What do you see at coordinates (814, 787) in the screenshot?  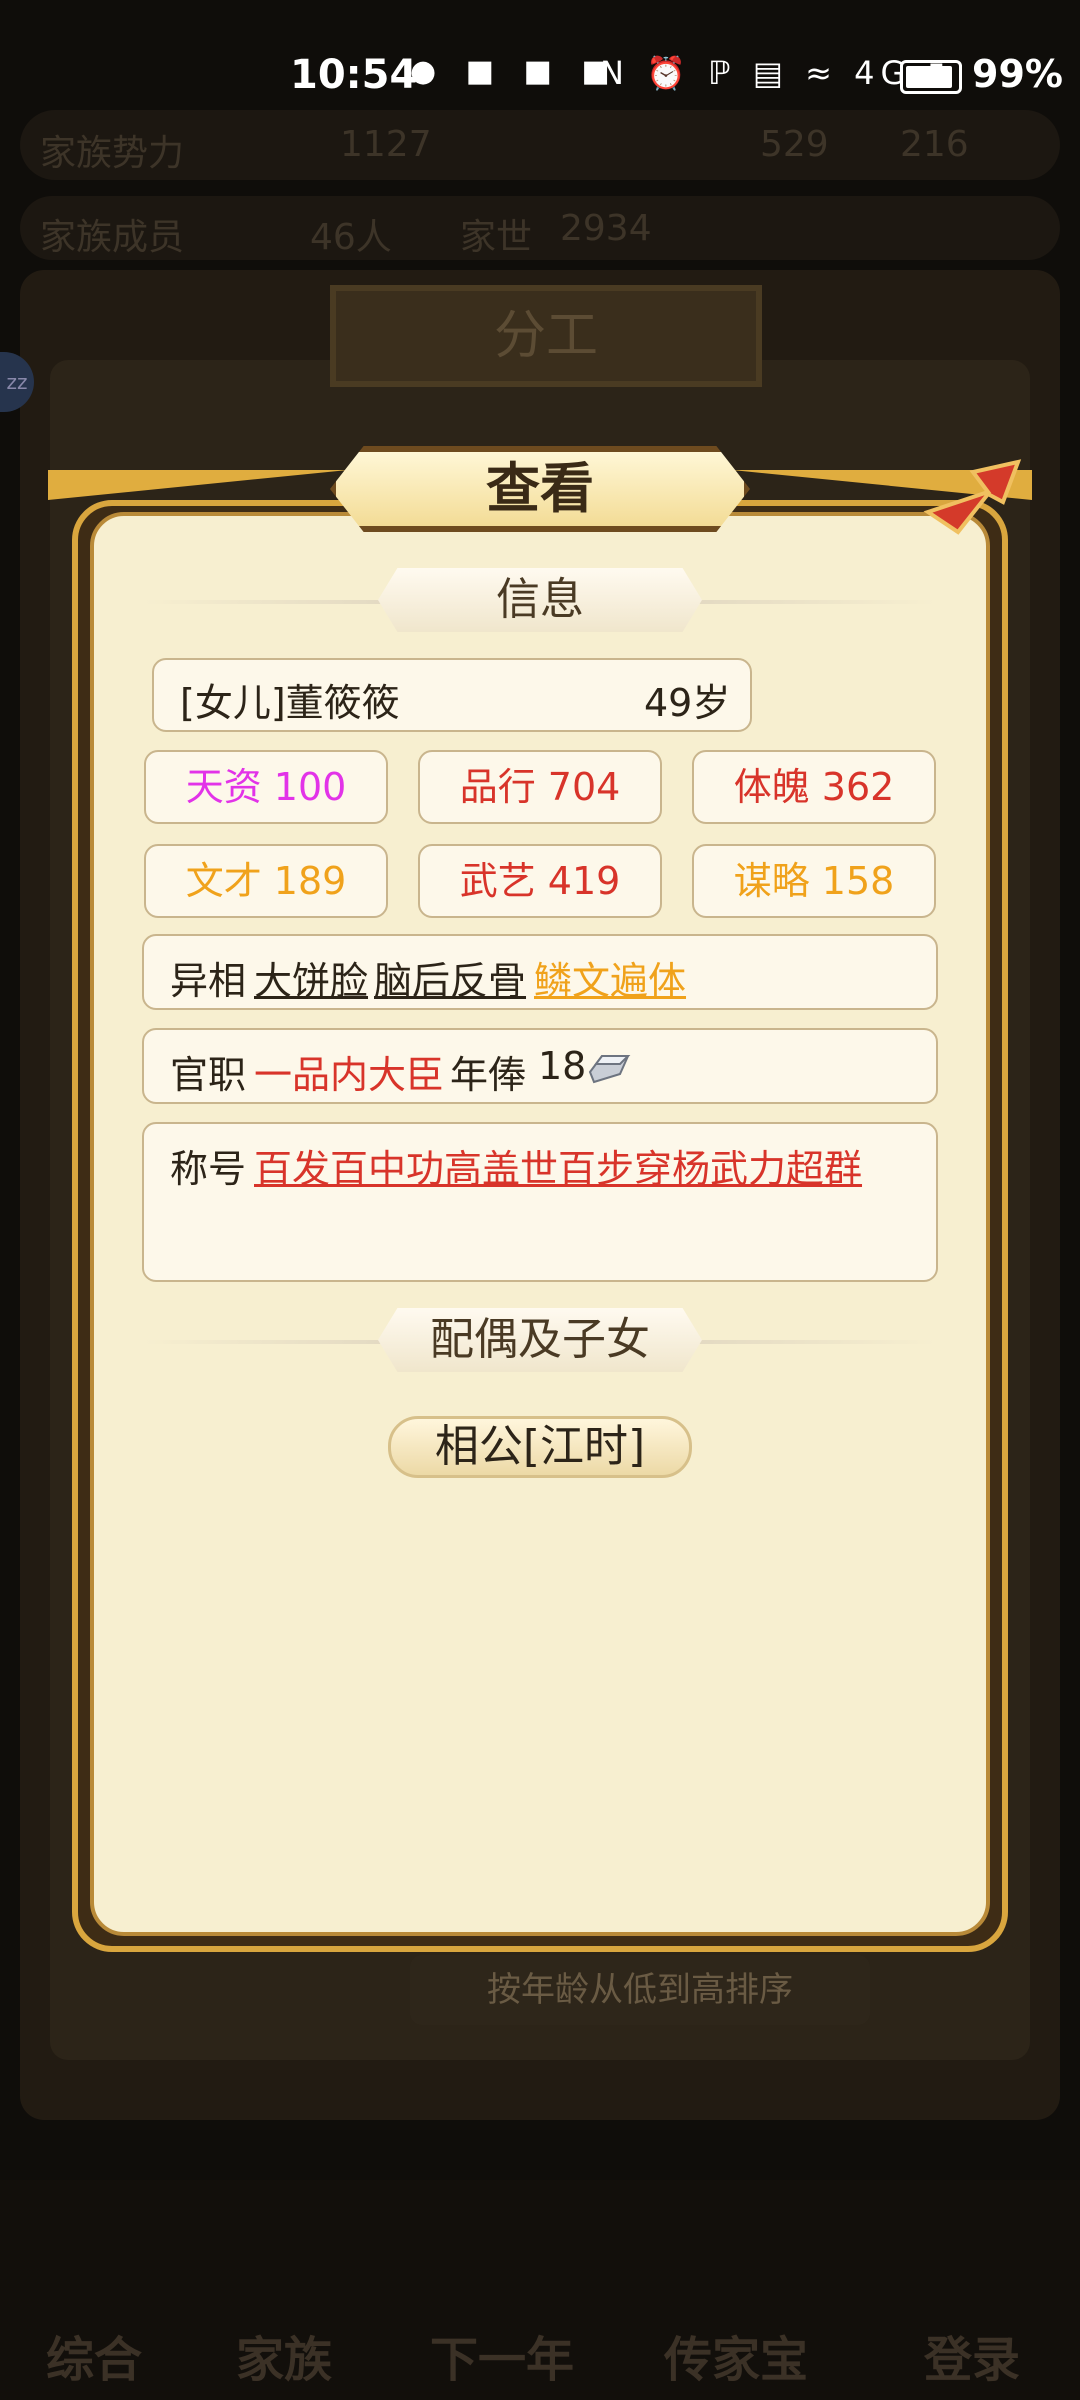 I see `stat-physique: 体魄 362` at bounding box center [814, 787].